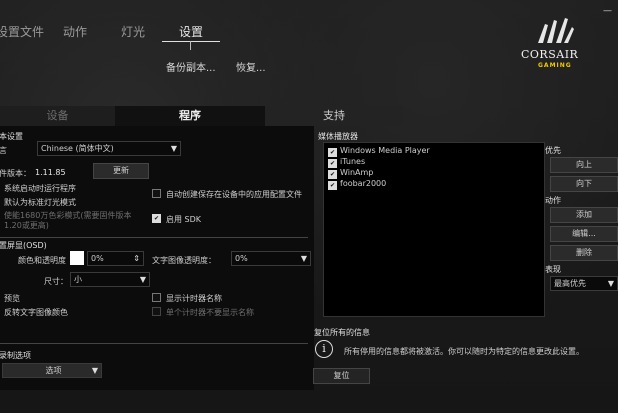 The height and width of the screenshot is (413, 618). Describe the element at coordinates (3, 150) in the screenshot. I see `language-label: 言` at that location.